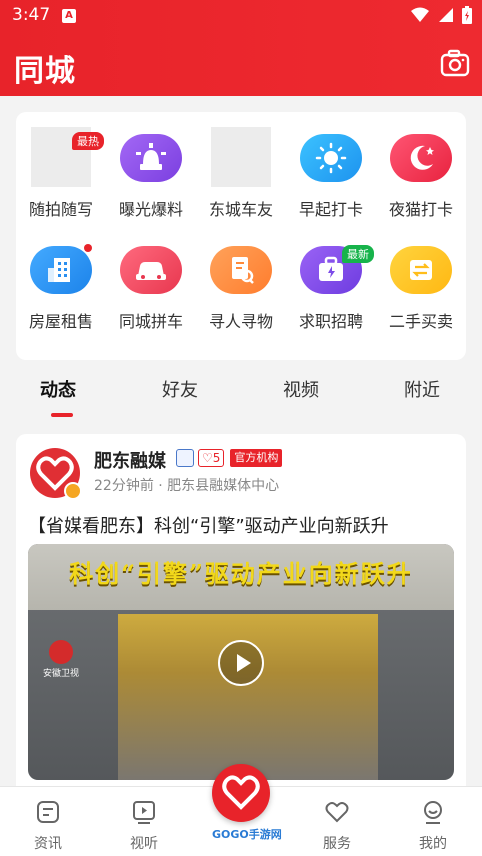 The height and width of the screenshot is (856, 482). I want to click on nav-label: 我的, so click(433, 844).